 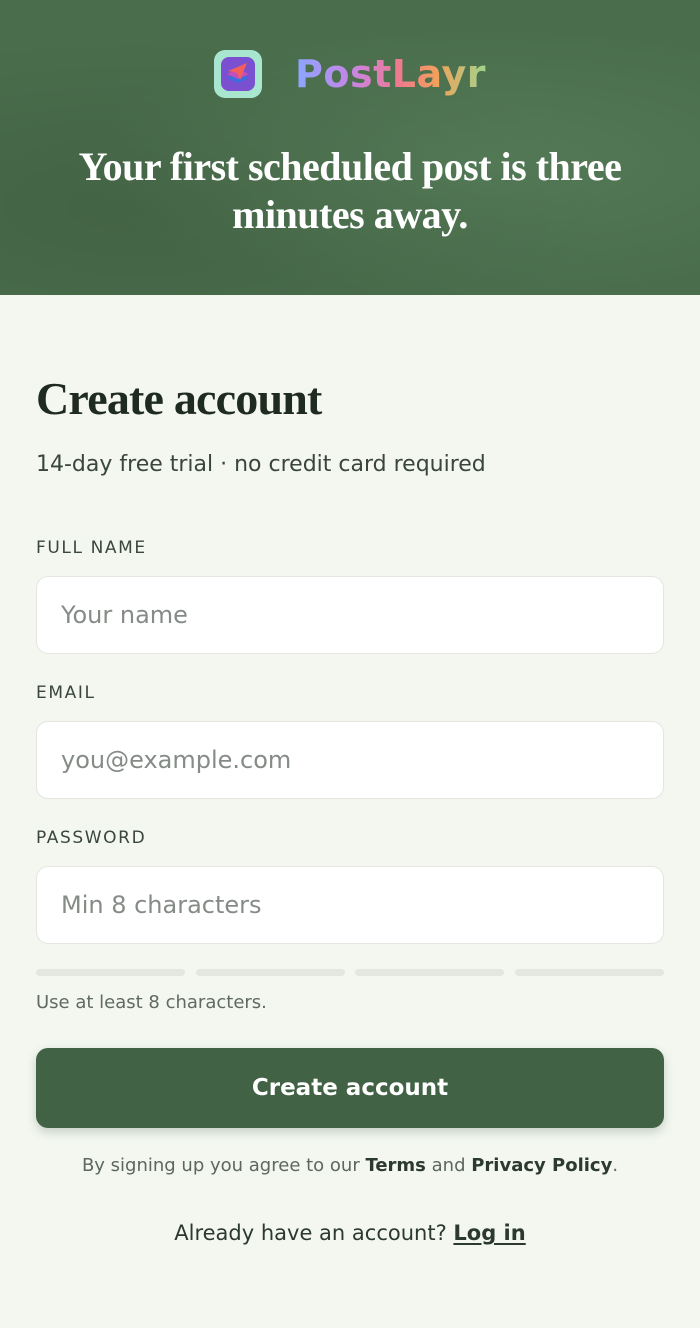 What do you see at coordinates (66, 693) in the screenshot?
I see `email-label: EMAIL` at bounding box center [66, 693].